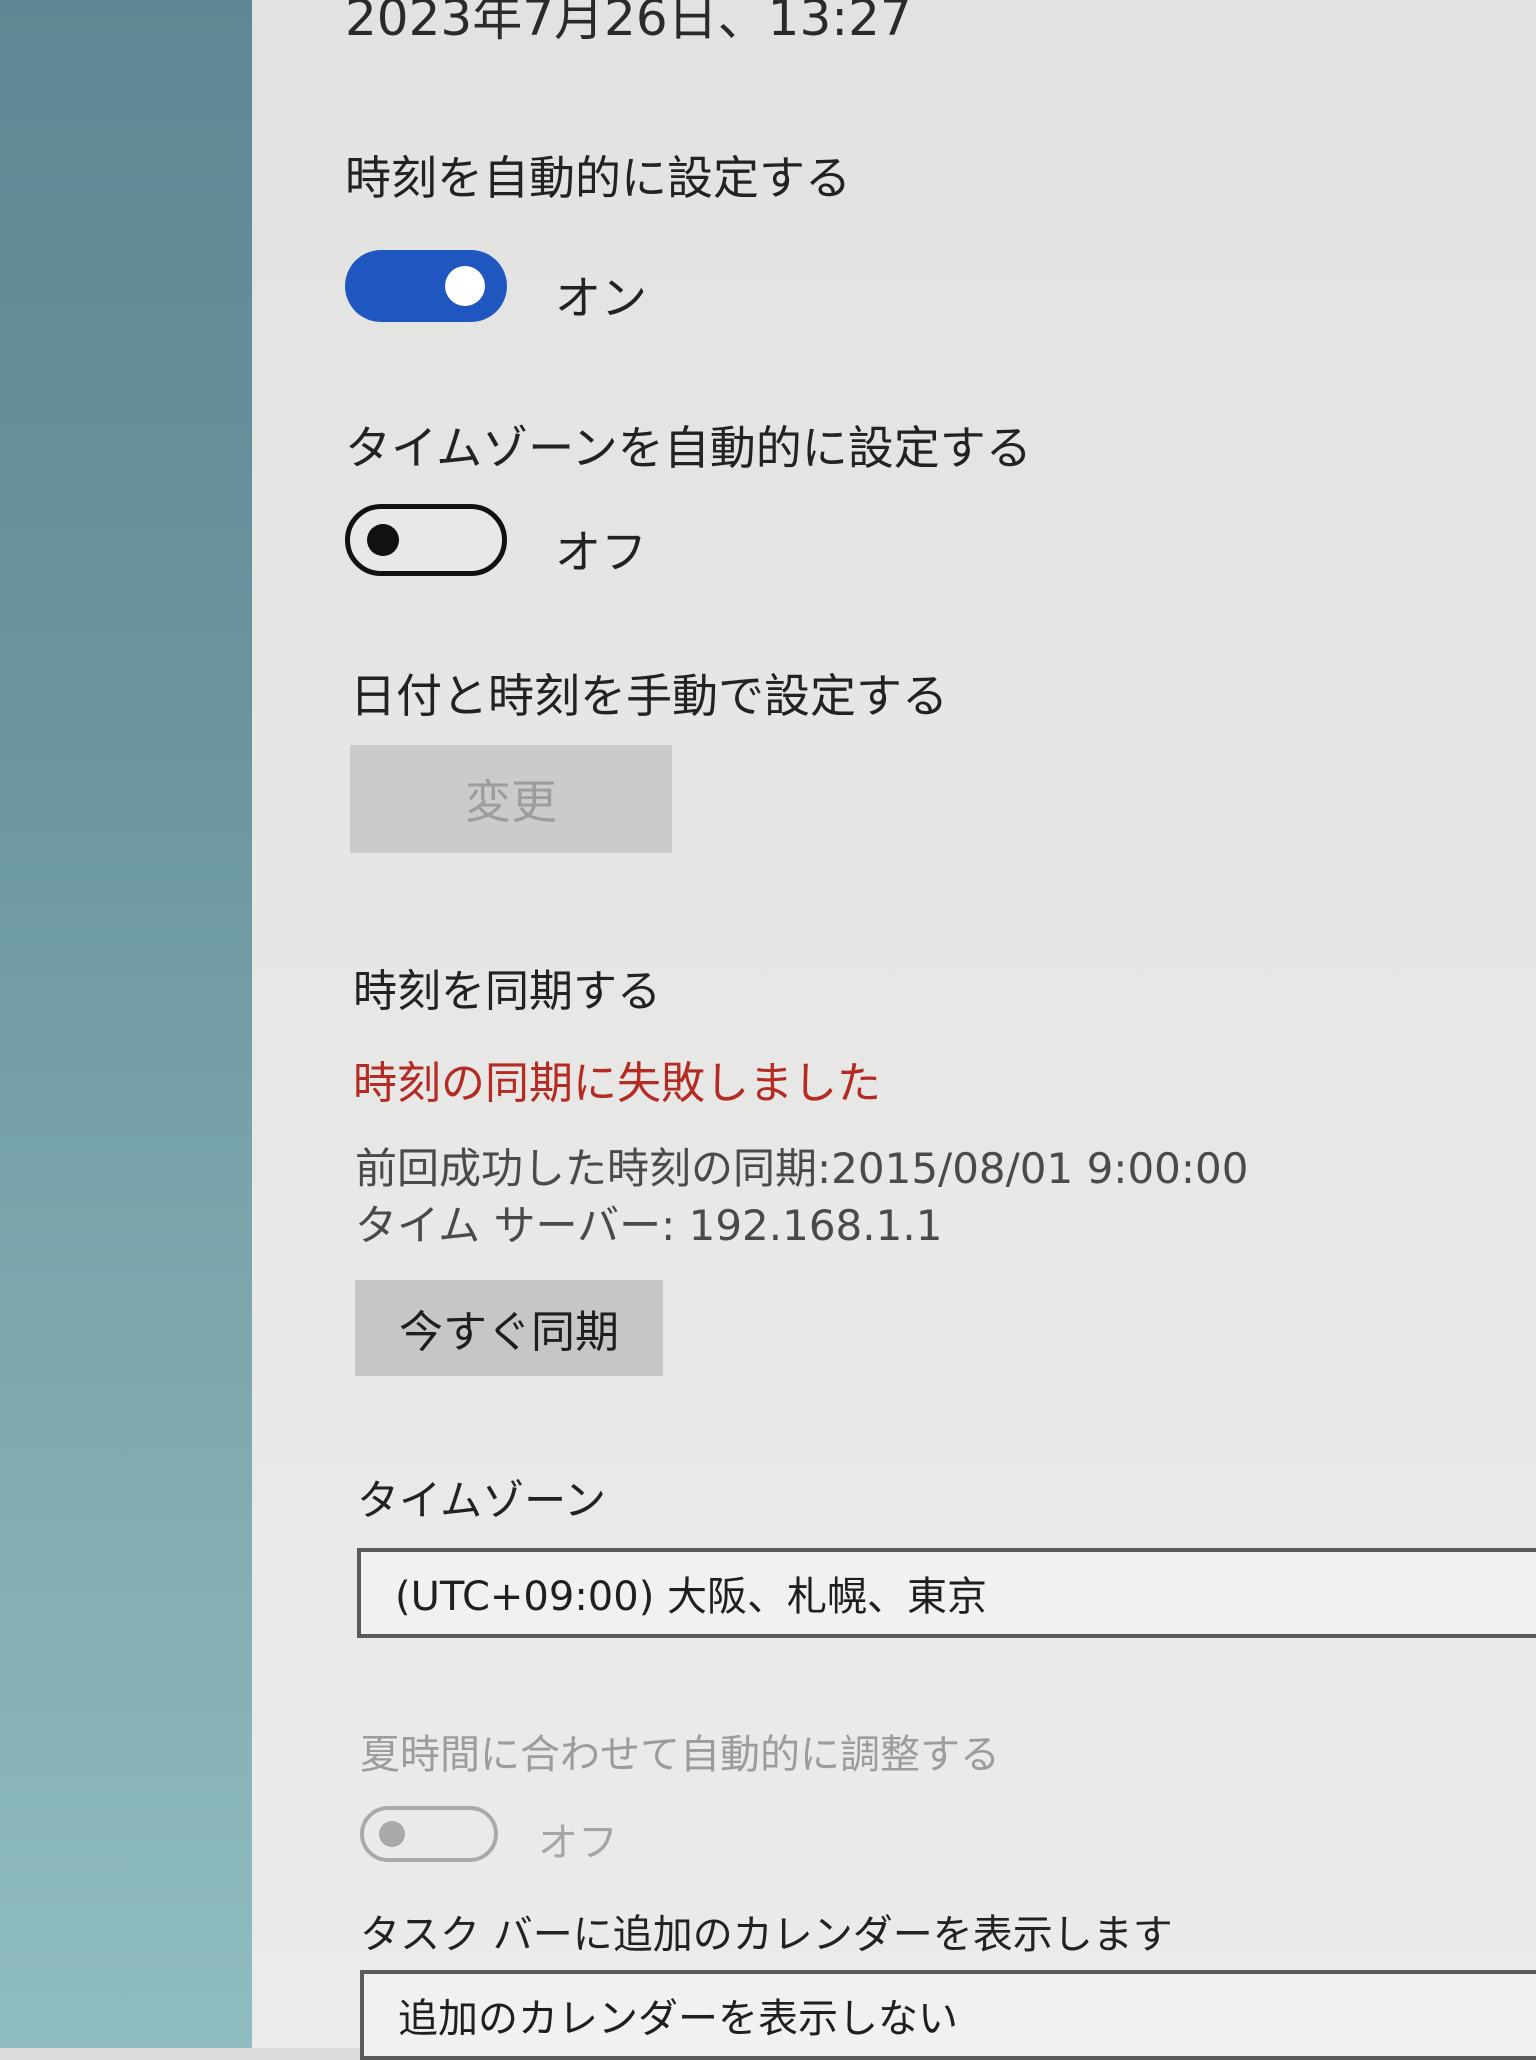  Describe the element at coordinates (678, 2019) in the screenshot. I see `calendar-value: 追加のカレンダーを表示しない` at that location.